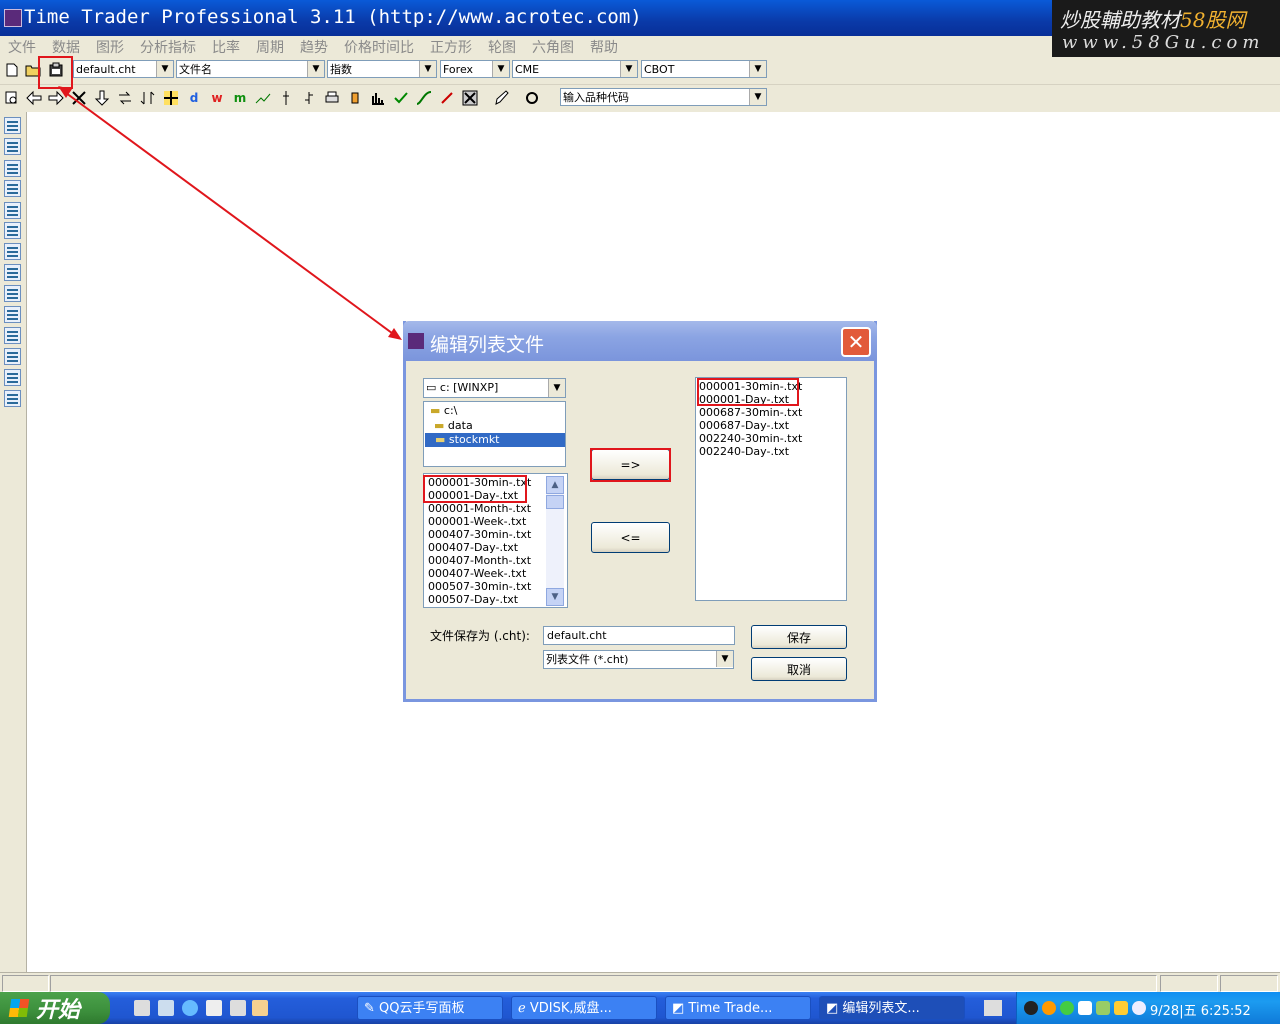 The width and height of the screenshot is (1280, 1024). Describe the element at coordinates (1031, 1008) in the screenshot. I see `qq-tray-icon` at that location.